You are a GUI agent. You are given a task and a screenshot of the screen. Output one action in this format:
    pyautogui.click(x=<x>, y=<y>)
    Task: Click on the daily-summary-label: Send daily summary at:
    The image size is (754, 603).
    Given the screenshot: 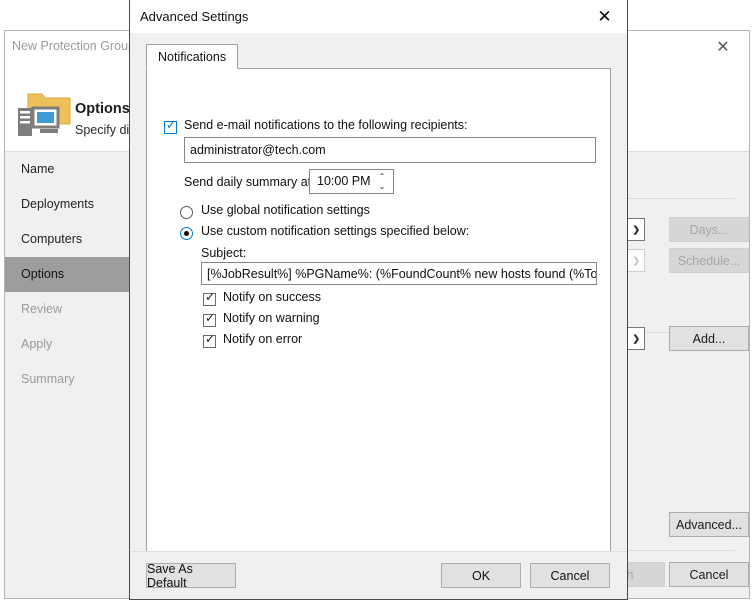 What is the action you would take?
    pyautogui.click(x=249, y=182)
    